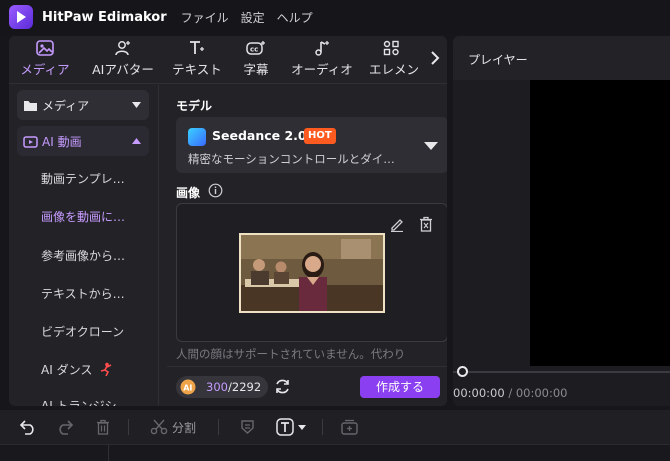  I want to click on trash-icon, so click(103, 427).